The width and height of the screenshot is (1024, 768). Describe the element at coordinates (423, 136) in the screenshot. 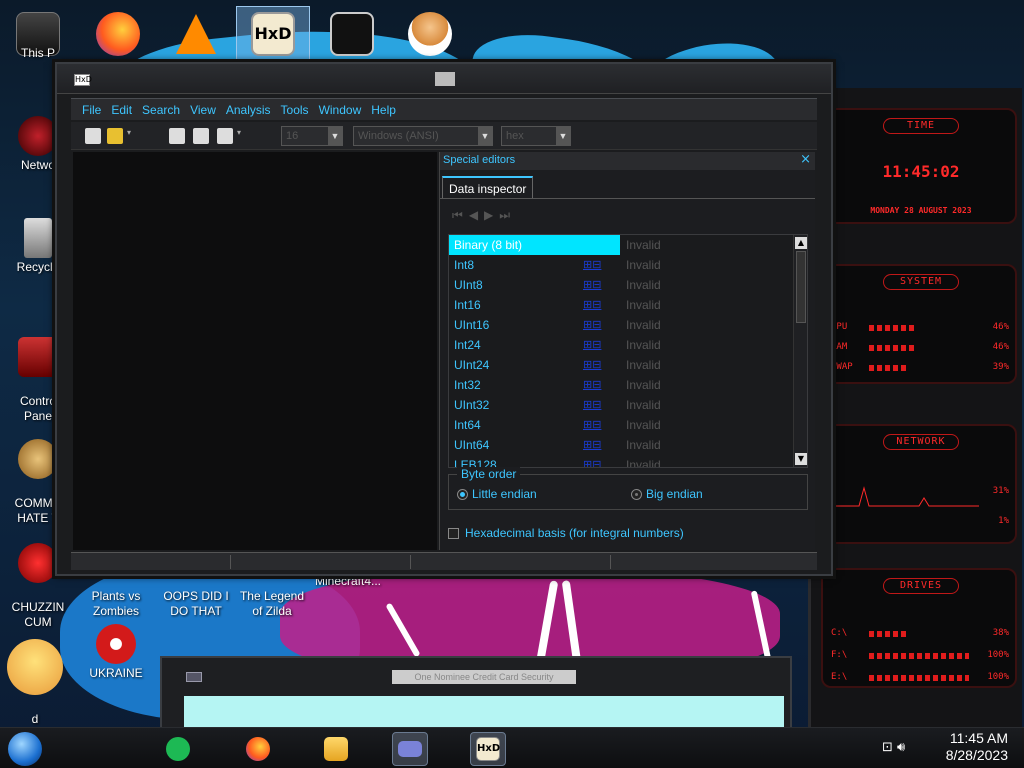

I see `encoding-select: Windows (ANSI) ▼` at that location.